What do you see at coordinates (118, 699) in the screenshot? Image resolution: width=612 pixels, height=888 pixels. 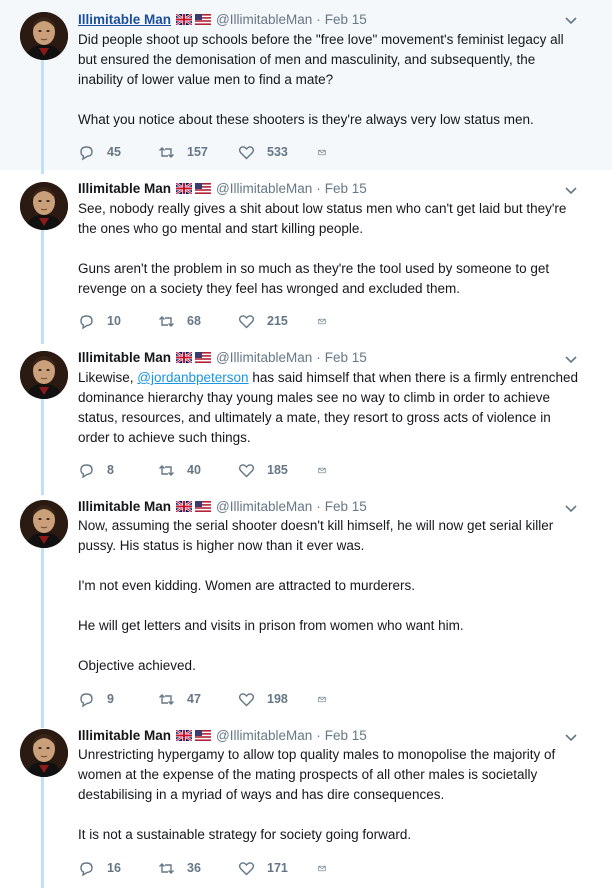 I see `reply-button: 9` at bounding box center [118, 699].